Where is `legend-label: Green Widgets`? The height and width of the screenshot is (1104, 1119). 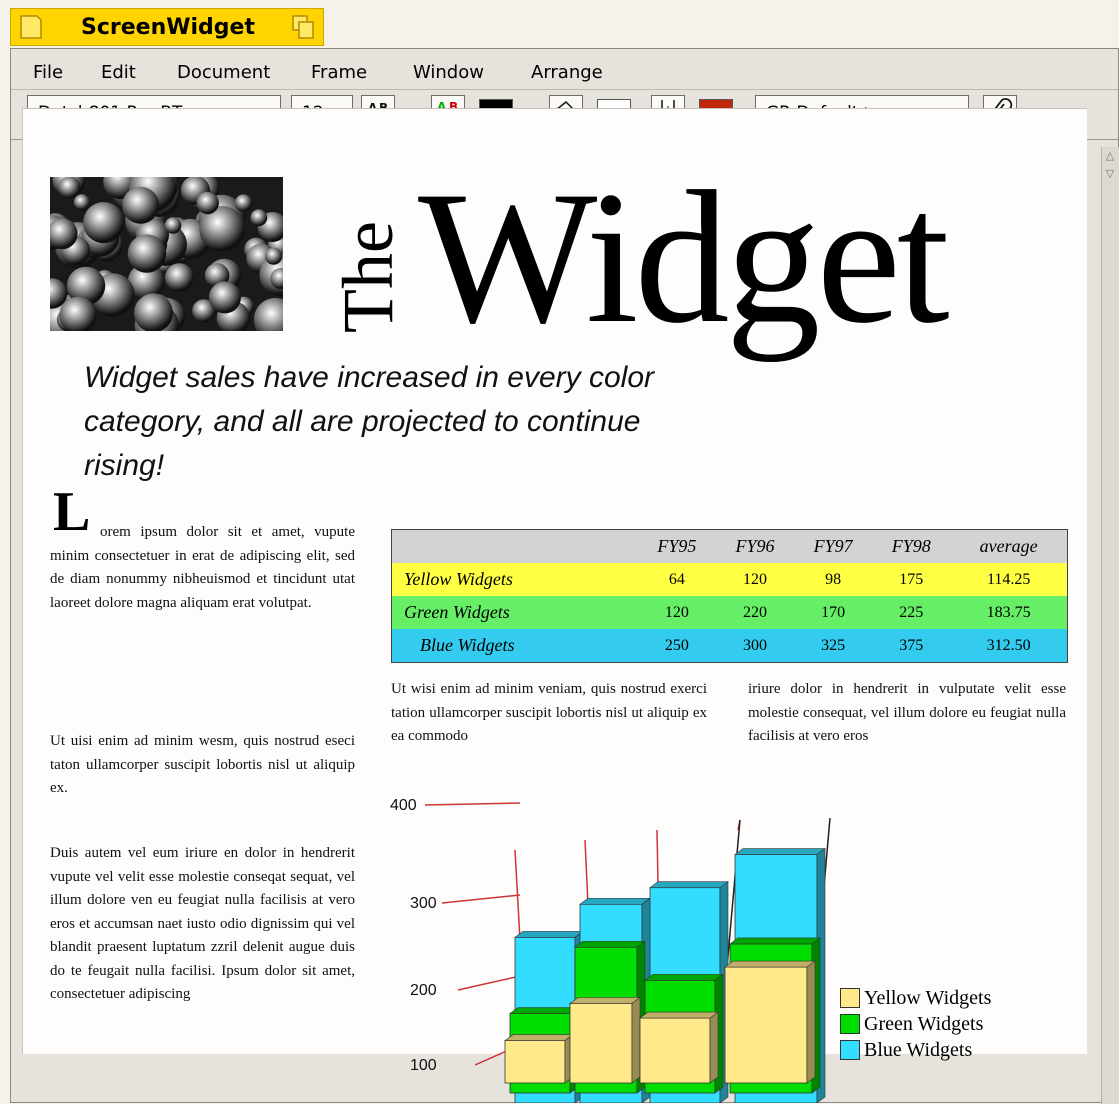
legend-label: Green Widgets is located at coordinates (924, 1023).